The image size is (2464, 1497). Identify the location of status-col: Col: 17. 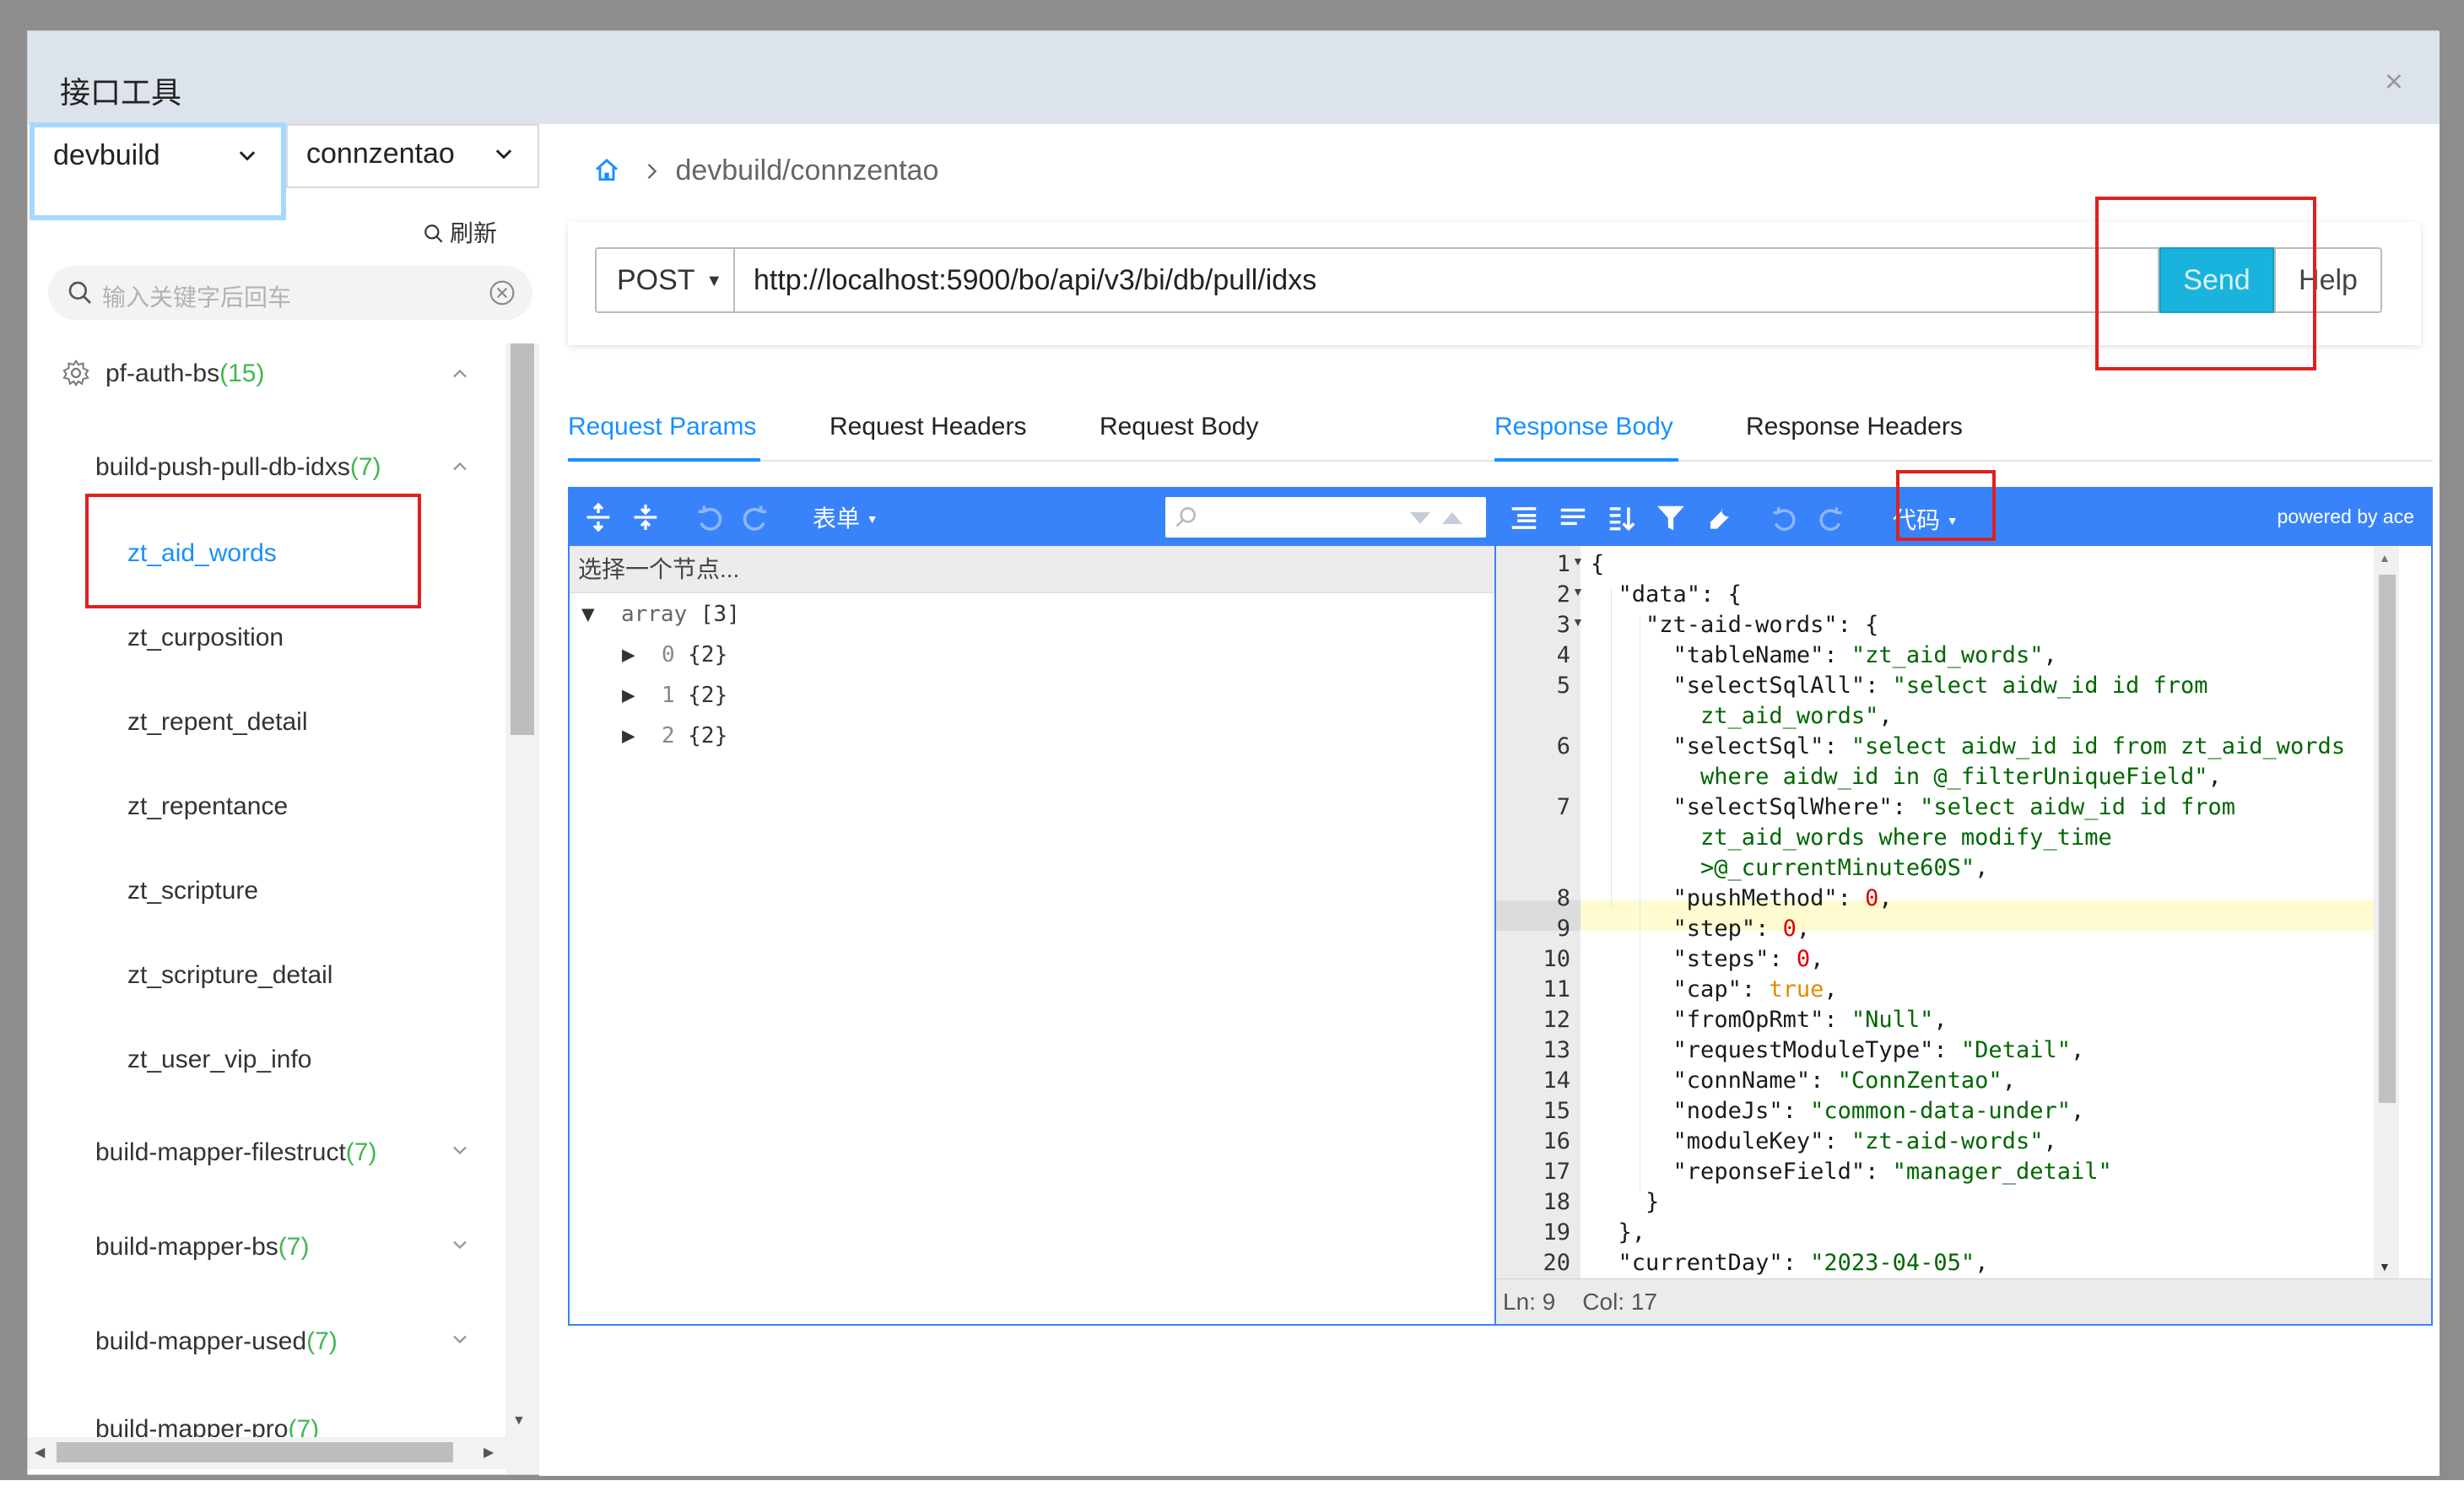
(1620, 1302).